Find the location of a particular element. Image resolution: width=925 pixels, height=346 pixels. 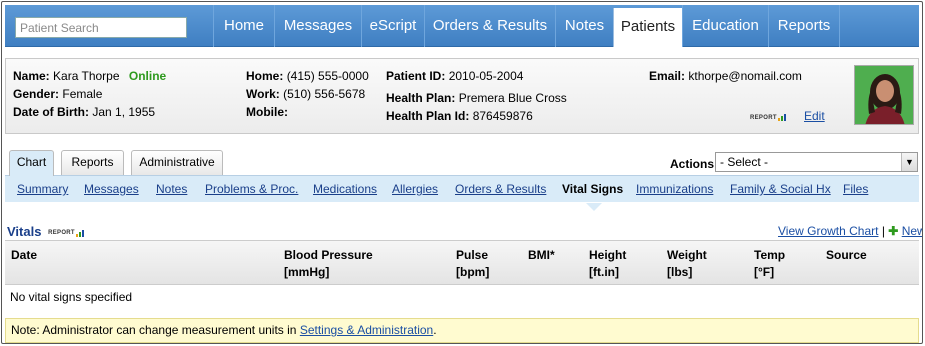

nav-orders-results: Orders & Results is located at coordinates (489, 26).